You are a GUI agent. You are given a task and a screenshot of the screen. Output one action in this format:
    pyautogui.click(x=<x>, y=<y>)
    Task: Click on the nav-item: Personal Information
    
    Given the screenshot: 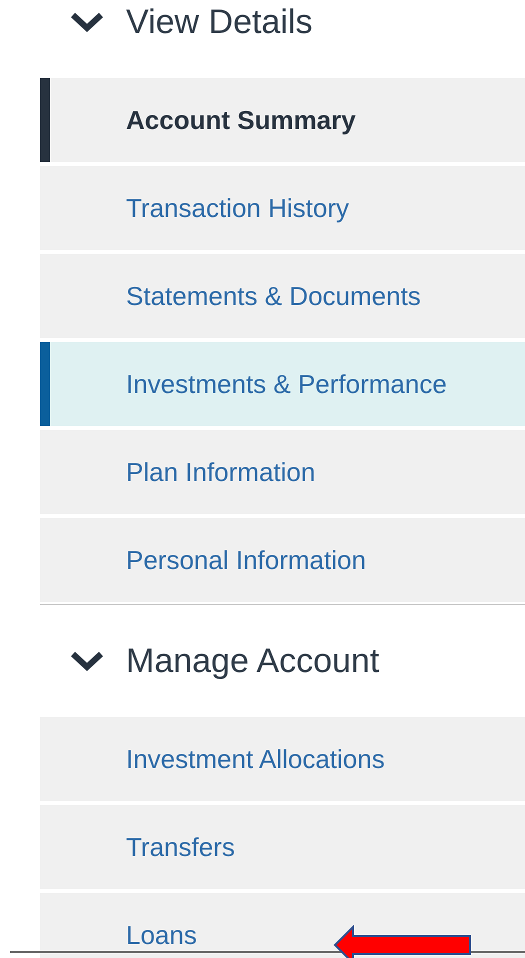 What is the action you would take?
    pyautogui.click(x=282, y=560)
    